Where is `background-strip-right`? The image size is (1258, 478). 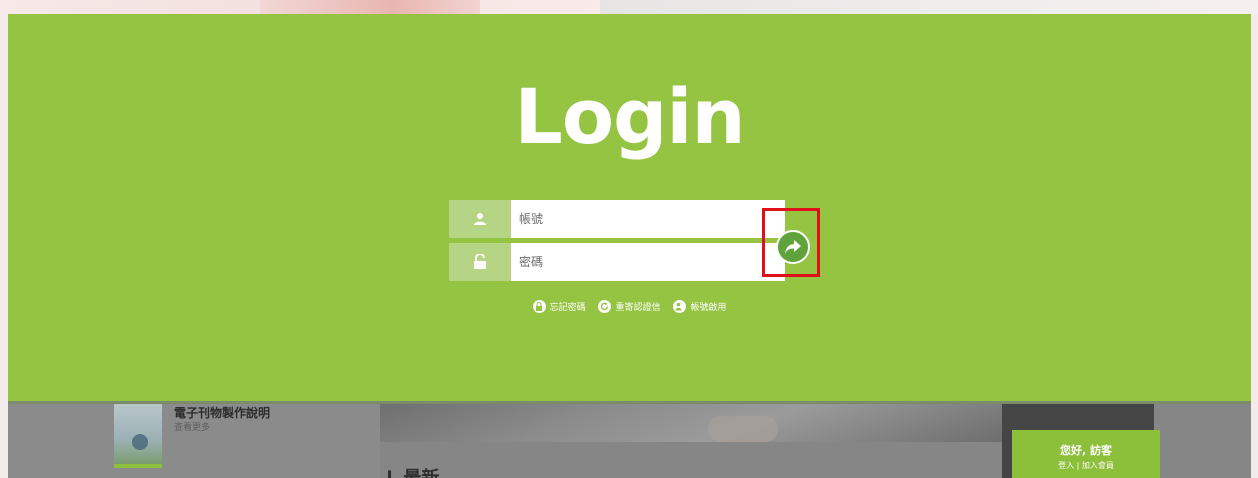 background-strip-right is located at coordinates (929, 7).